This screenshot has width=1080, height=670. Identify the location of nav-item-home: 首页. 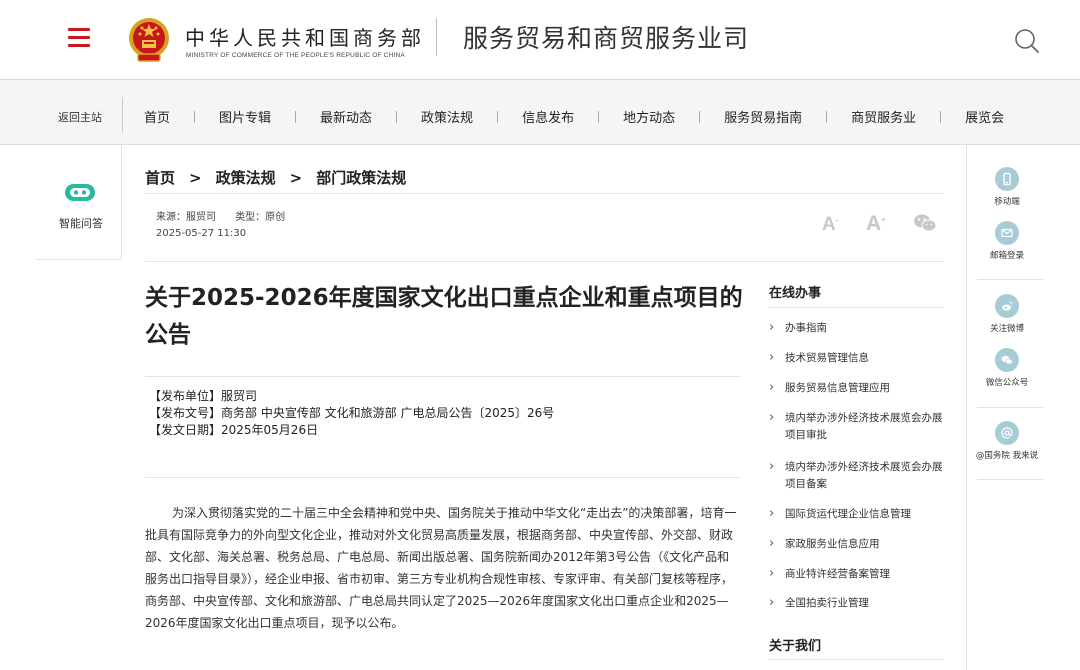
(157, 116).